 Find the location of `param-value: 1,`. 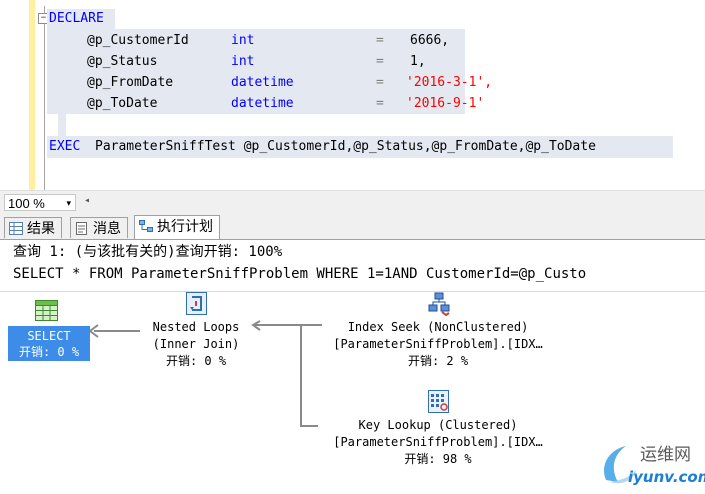

param-value: 1, is located at coordinates (418, 61).